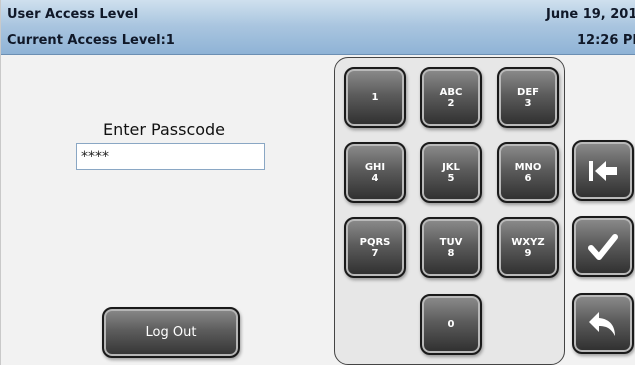 This screenshot has height=365, width=636. I want to click on screen-title: User Access Level, so click(73, 14).